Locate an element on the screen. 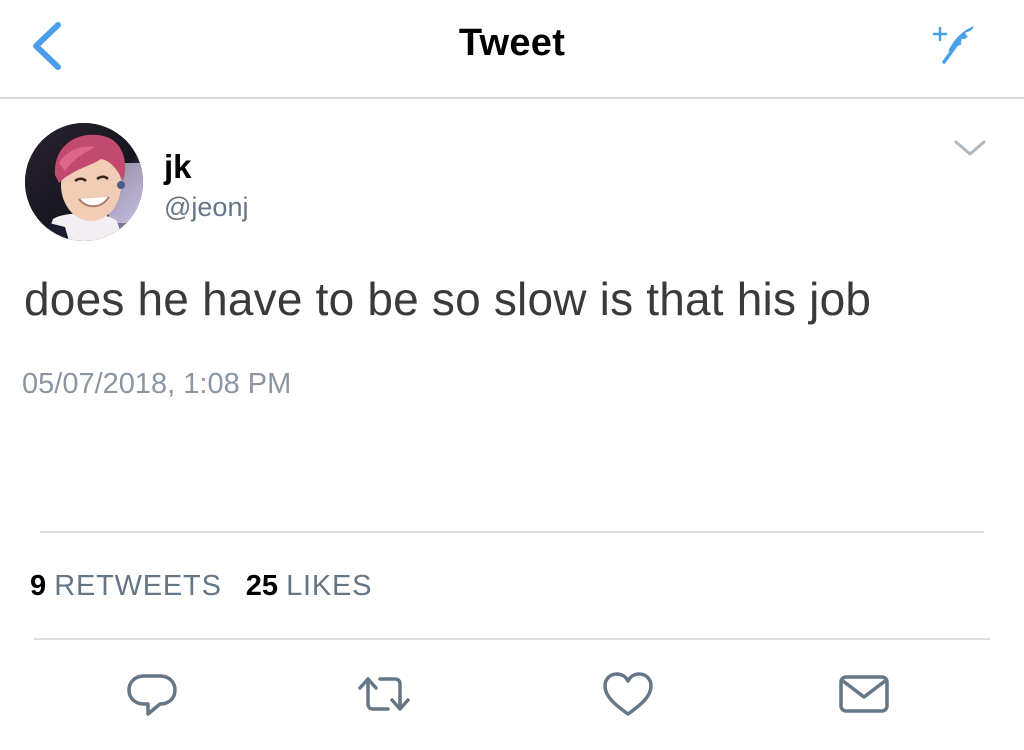  tweet-options-button is located at coordinates (970, 148).